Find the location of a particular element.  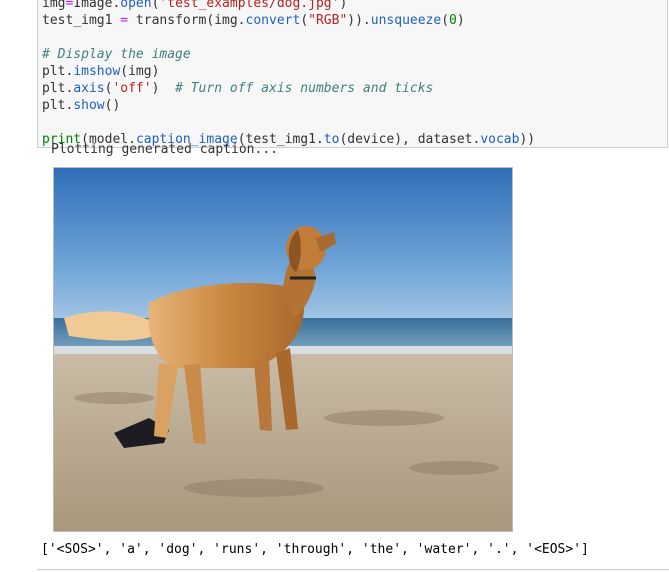

code-token: 0 is located at coordinates (453, 20).